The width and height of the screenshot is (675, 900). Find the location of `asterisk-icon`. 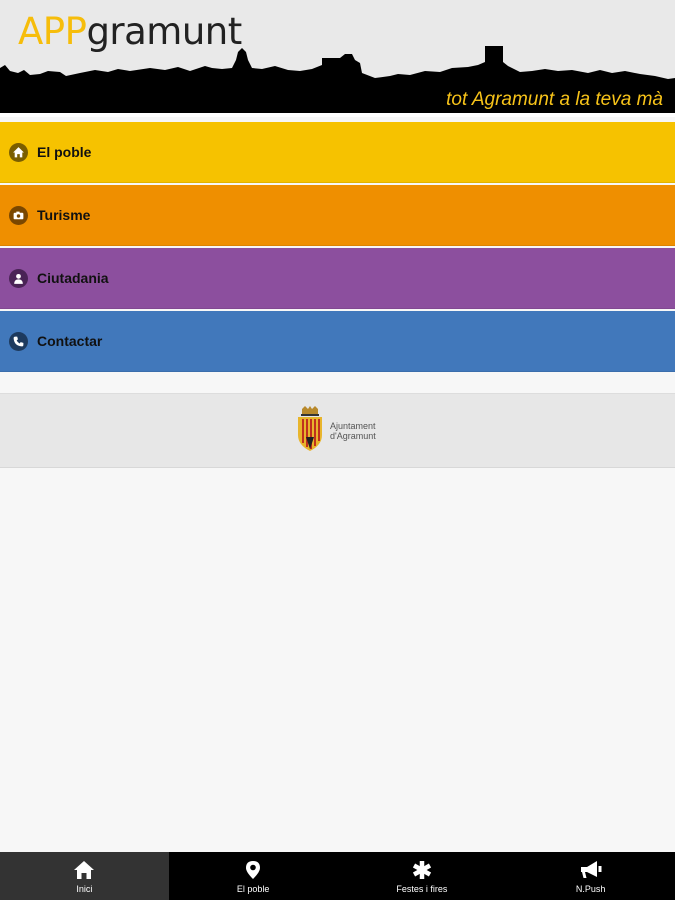

asterisk-icon is located at coordinates (421, 870).